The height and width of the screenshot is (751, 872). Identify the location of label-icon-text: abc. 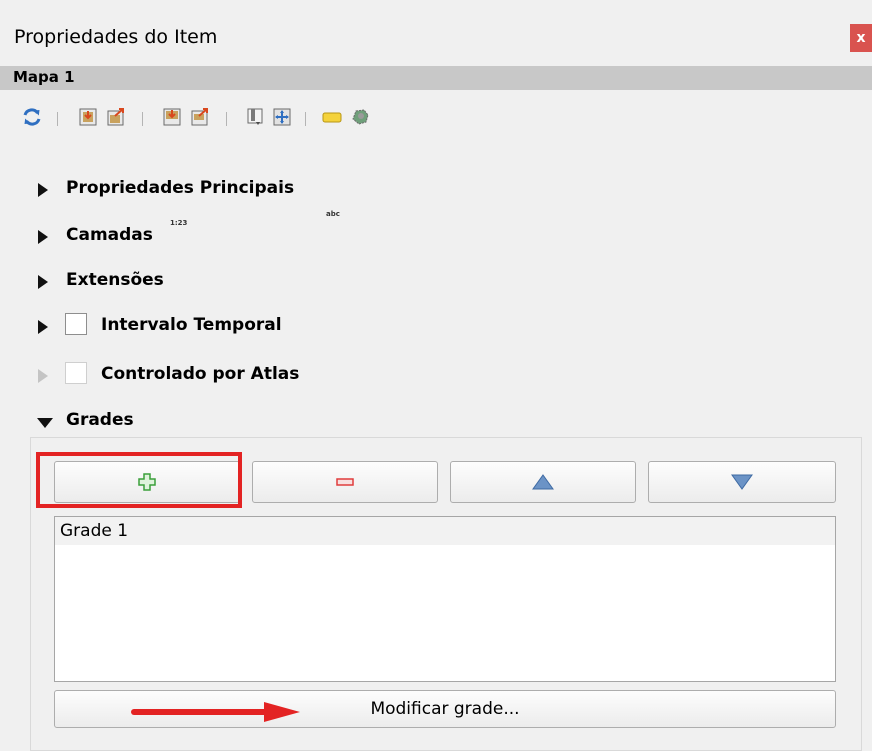
(333, 214).